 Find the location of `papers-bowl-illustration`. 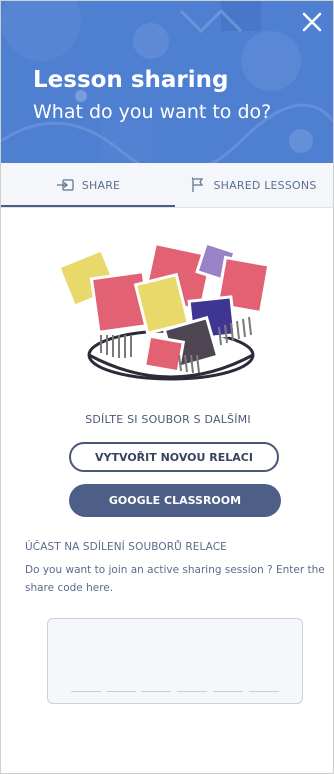

papers-bowl-illustration is located at coordinates (163, 311).